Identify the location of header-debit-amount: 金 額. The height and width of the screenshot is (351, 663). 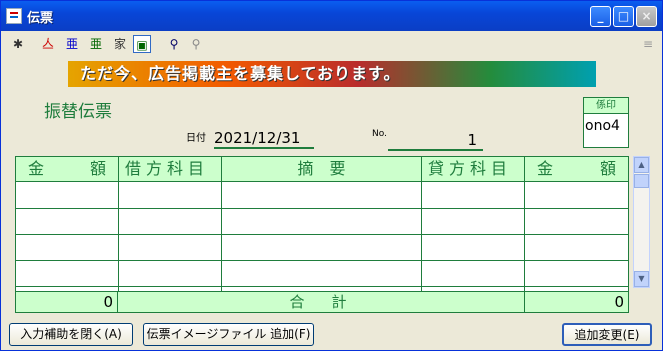
(67, 169).